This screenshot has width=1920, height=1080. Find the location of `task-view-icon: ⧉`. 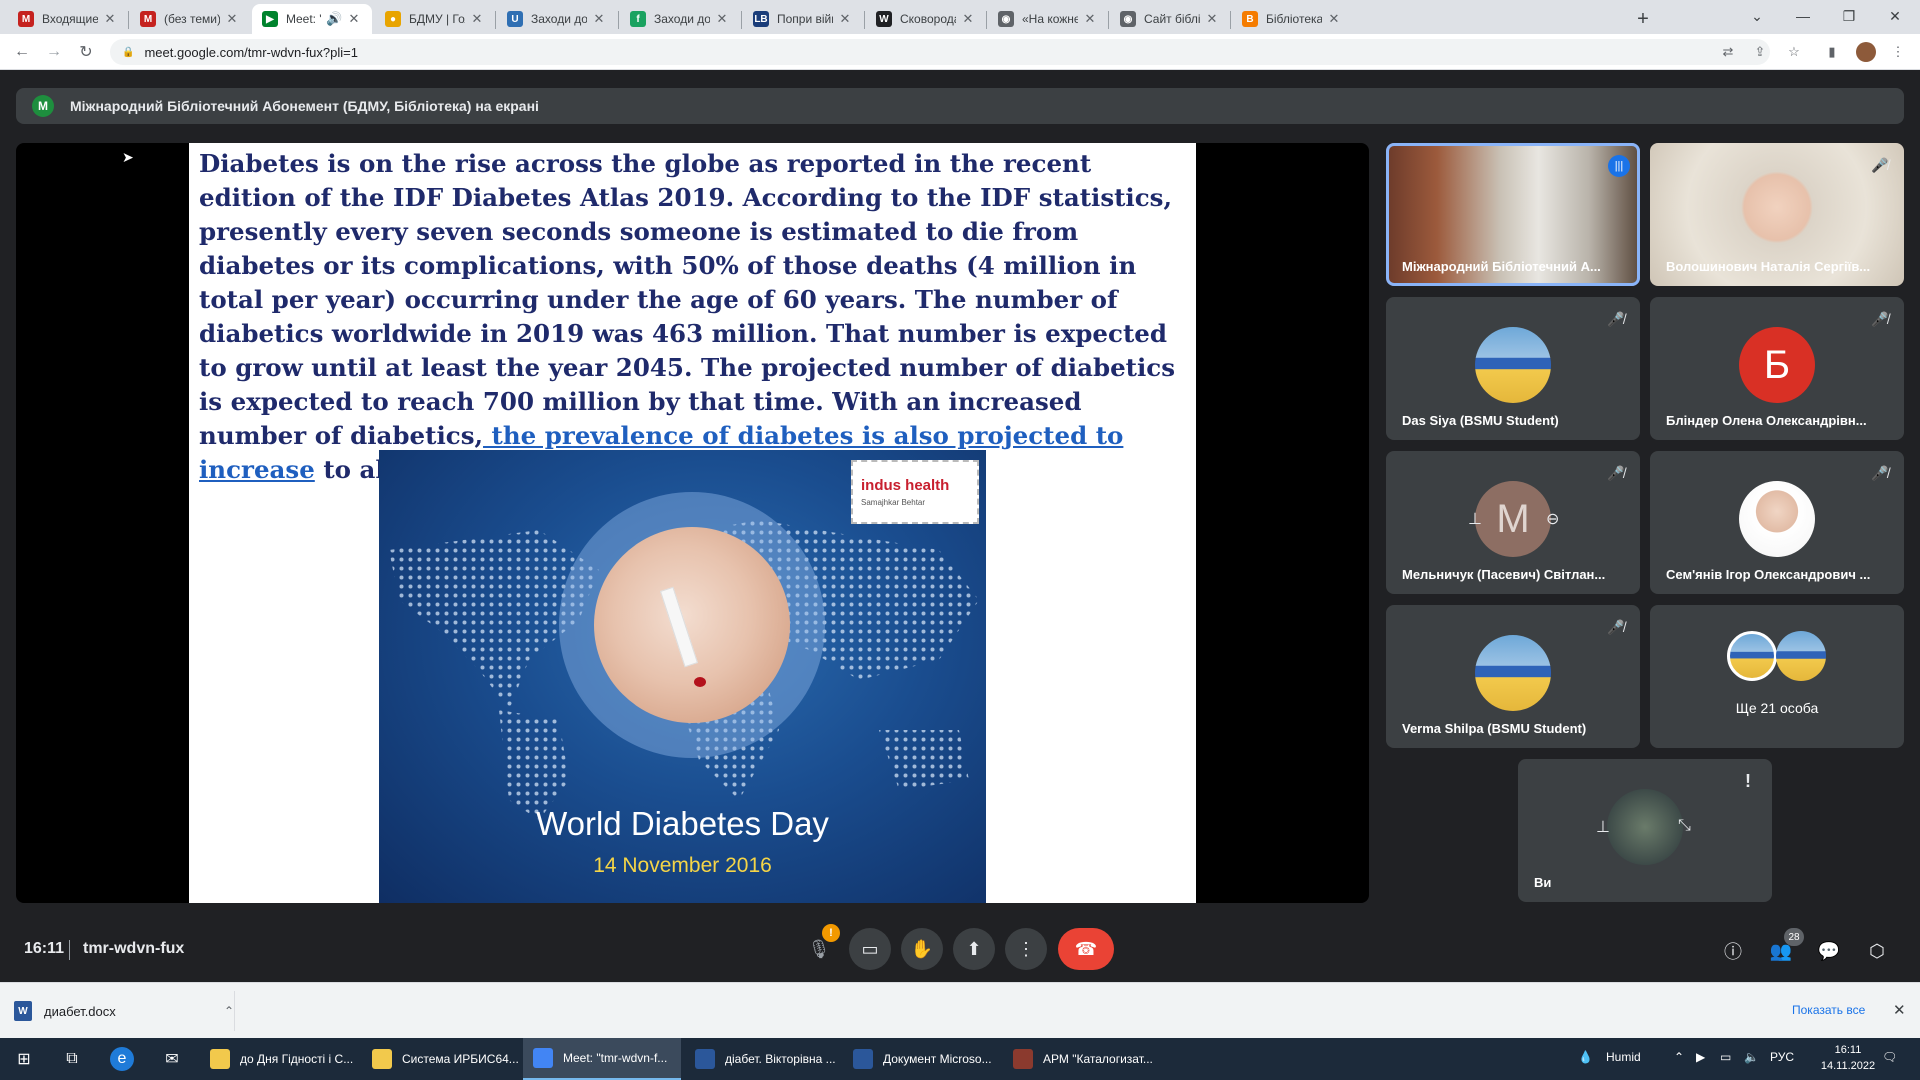

task-view-icon: ⧉ is located at coordinates (72, 1059).